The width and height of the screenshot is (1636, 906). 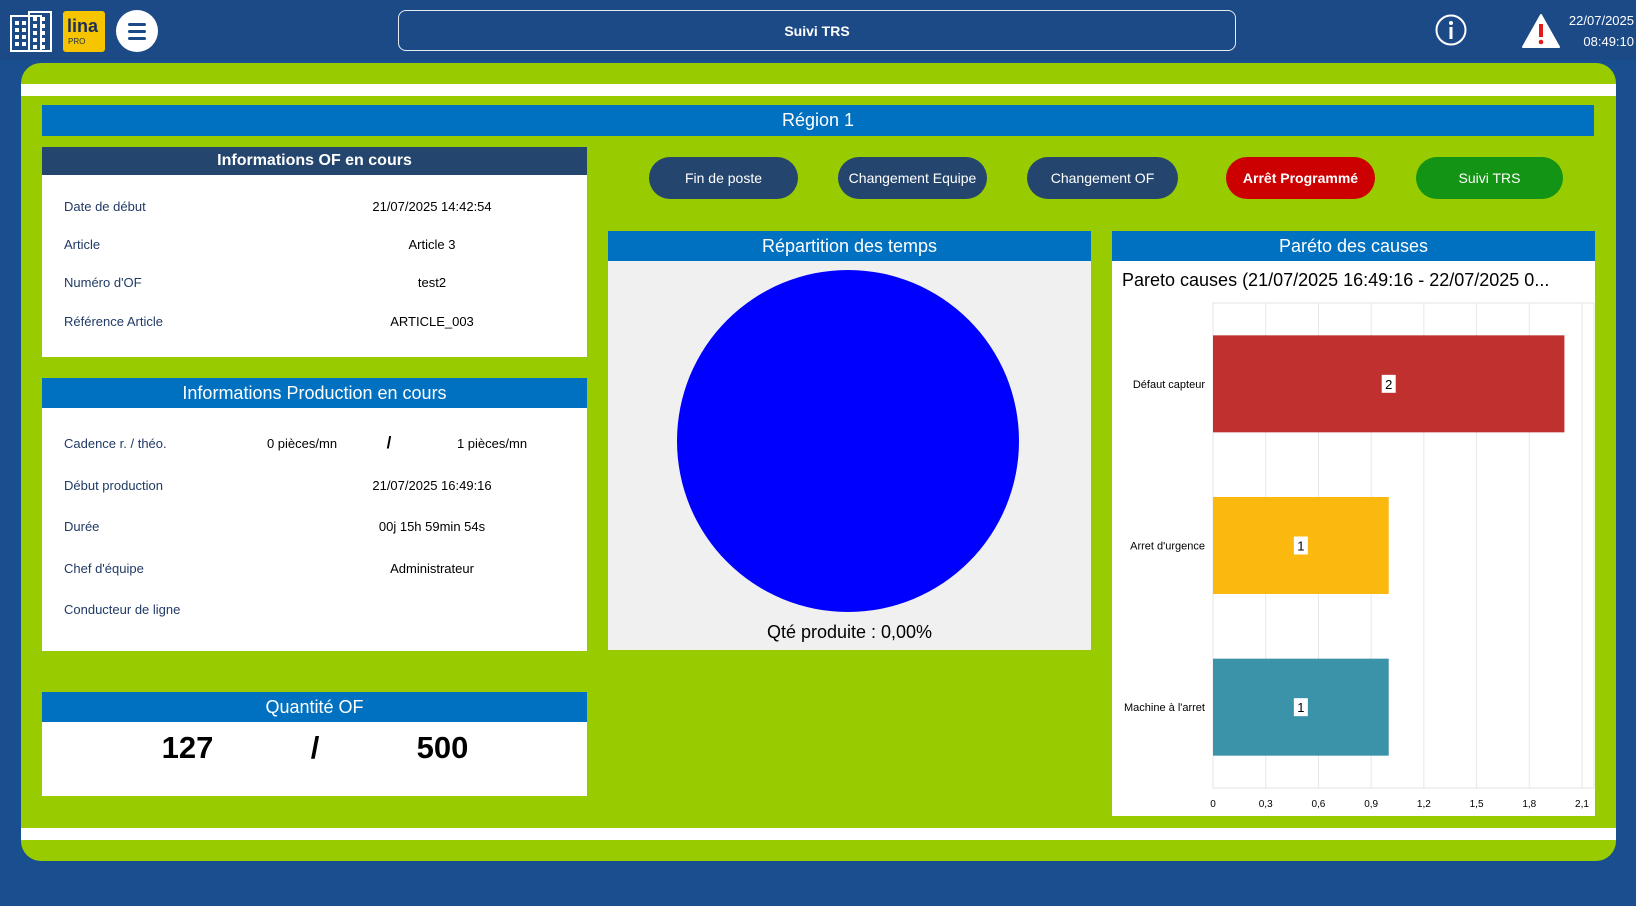 I want to click on cadence-real-value: 0 pièces/mn, so click(x=302, y=443).